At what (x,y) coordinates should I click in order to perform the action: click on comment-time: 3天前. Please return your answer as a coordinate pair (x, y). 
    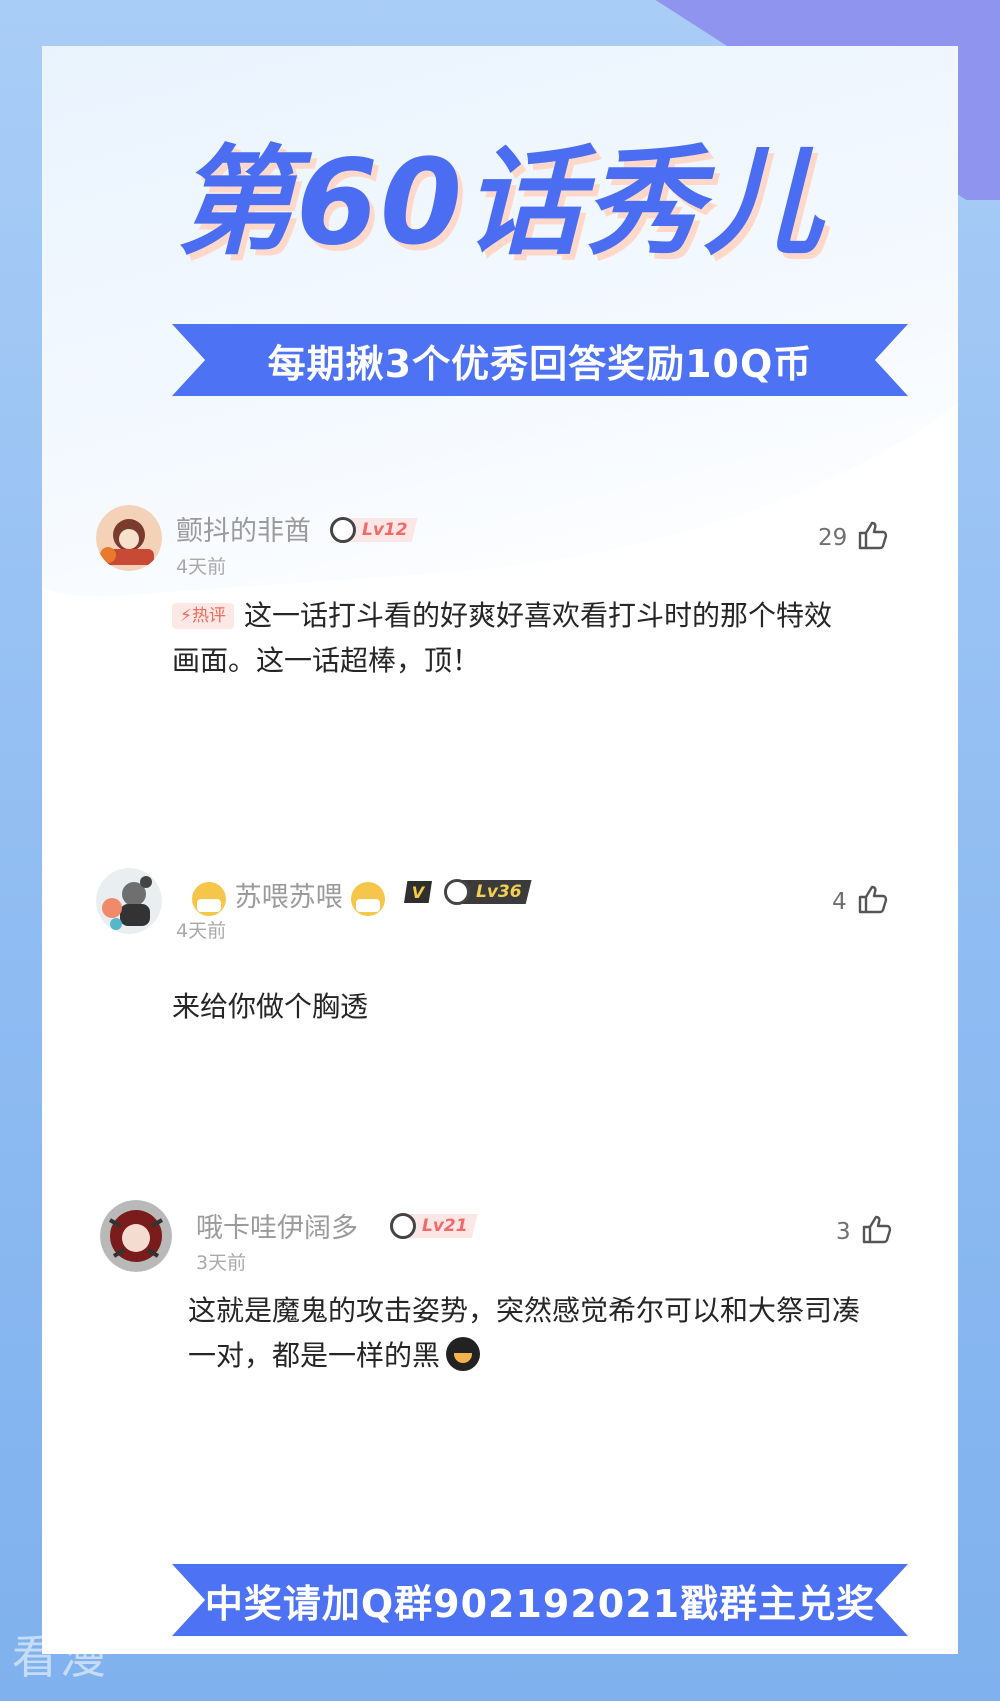
    Looking at the image, I should click on (221, 1263).